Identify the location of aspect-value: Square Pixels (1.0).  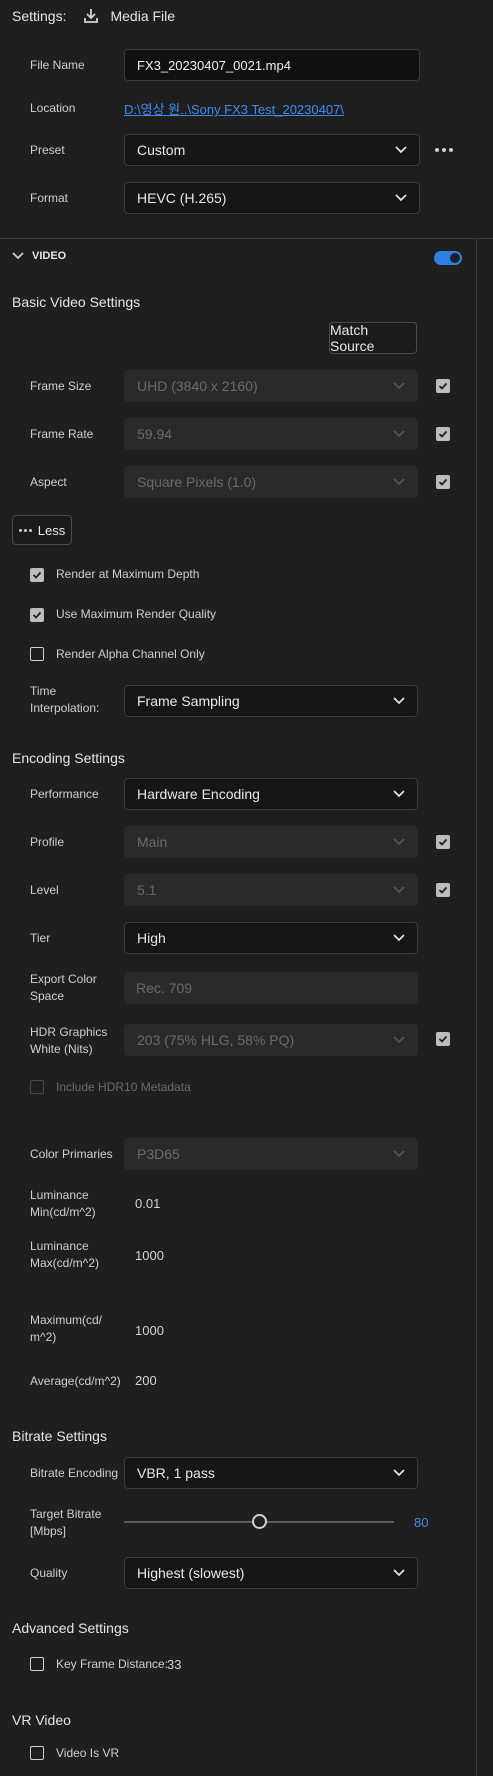
(197, 482).